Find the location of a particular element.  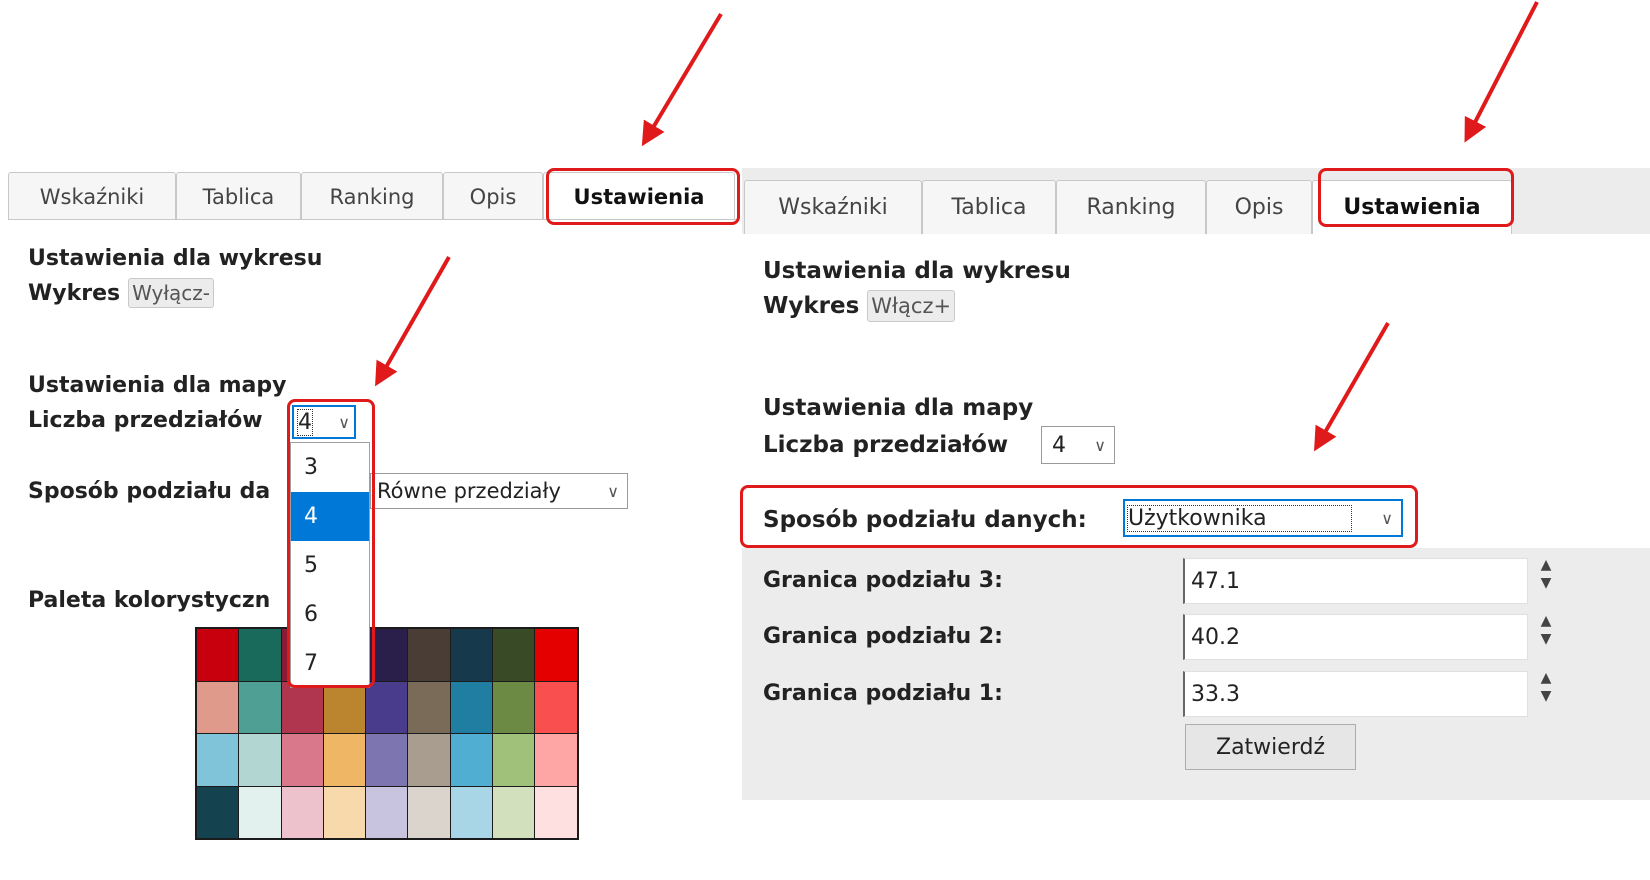

intervals-dropdown-list: 3 4 5 6 7 is located at coordinates (330, 565).